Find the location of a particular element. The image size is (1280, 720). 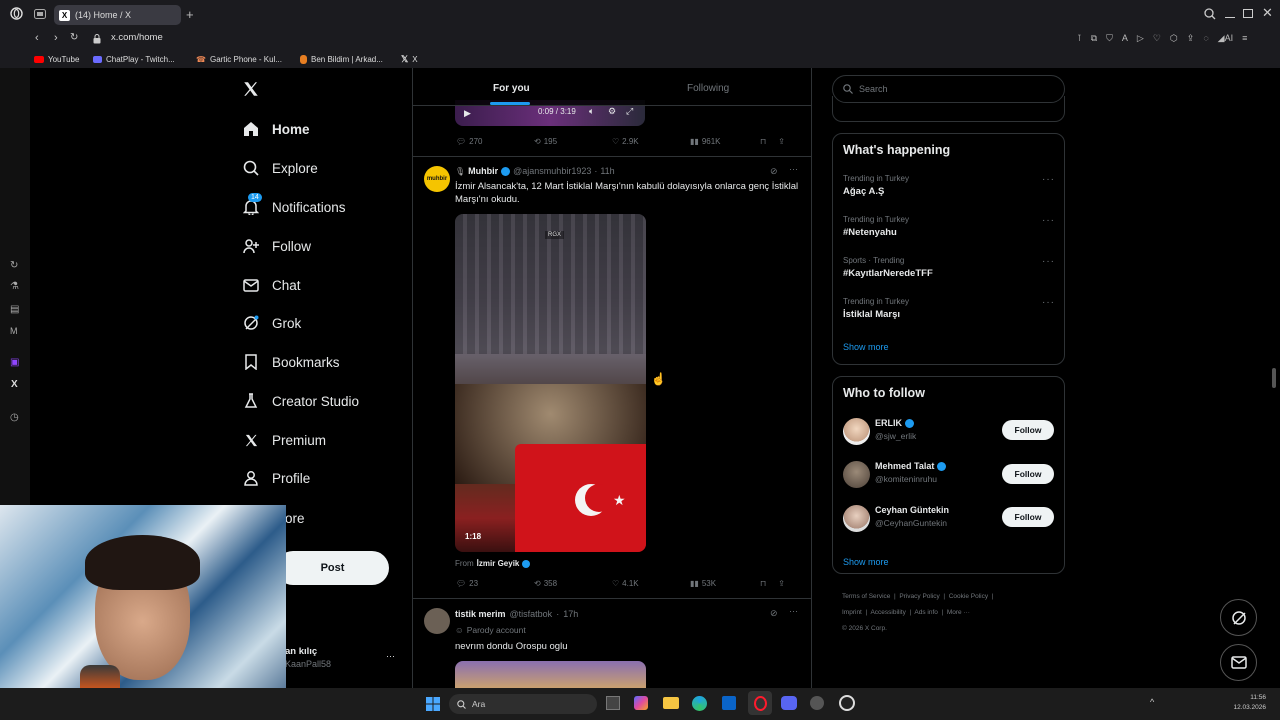

heart-icon: ♡ is located at coordinates (1157, 38).